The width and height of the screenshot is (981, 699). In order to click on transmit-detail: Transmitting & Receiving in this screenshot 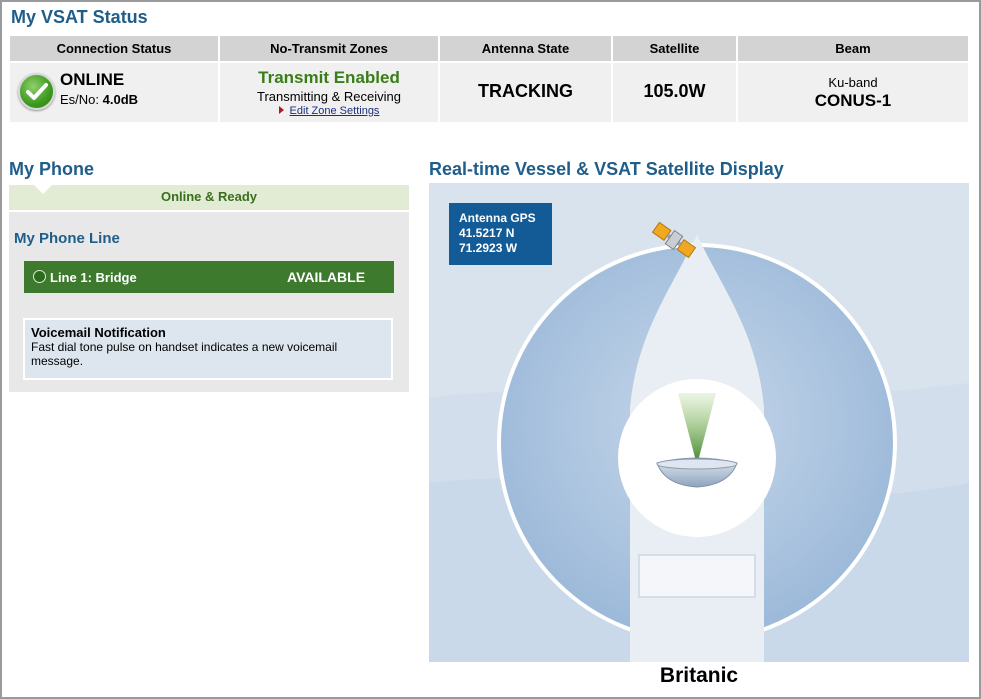, I will do `click(328, 96)`.